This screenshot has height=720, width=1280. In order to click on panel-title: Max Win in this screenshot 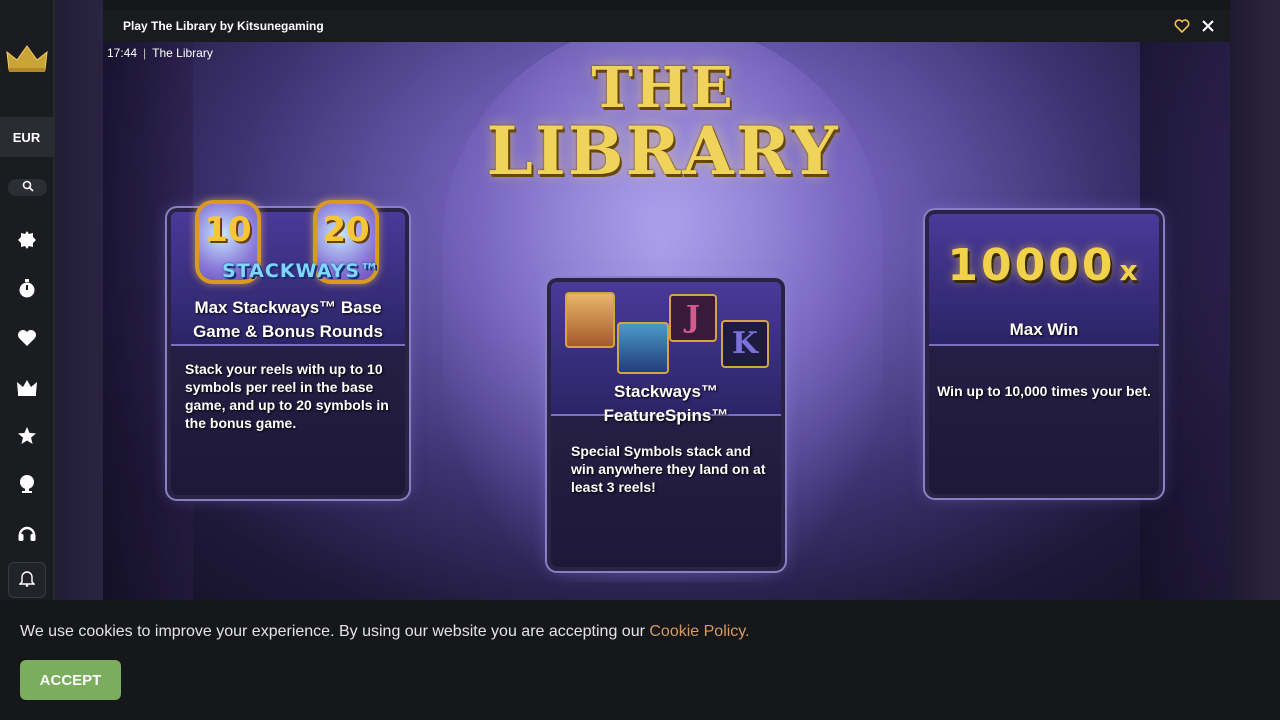, I will do `click(1044, 329)`.